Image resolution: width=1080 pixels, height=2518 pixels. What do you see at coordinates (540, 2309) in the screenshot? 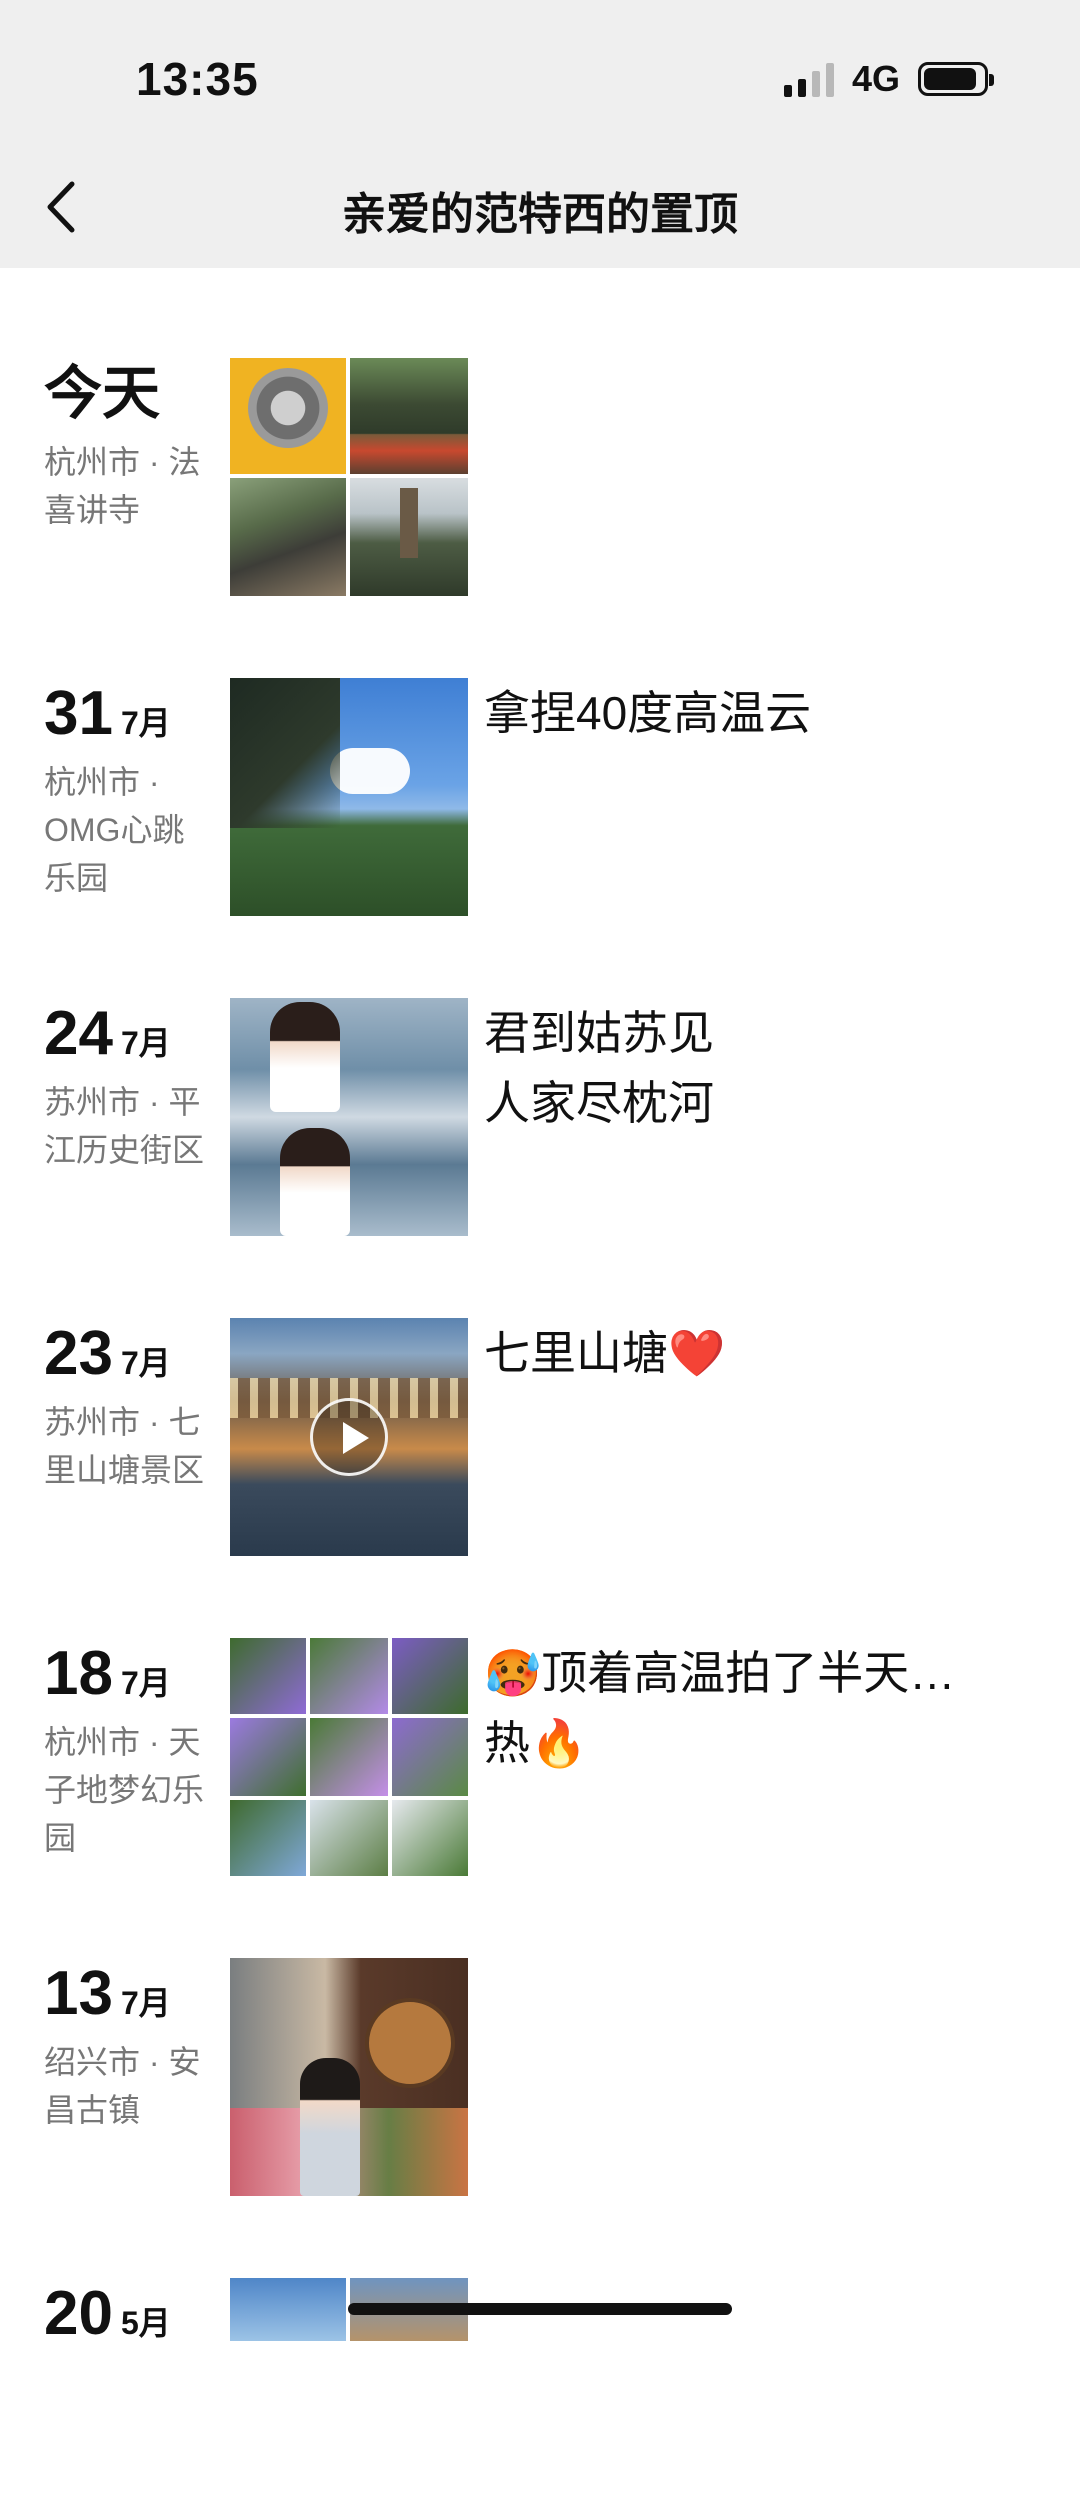
I see `home-indicator` at bounding box center [540, 2309].